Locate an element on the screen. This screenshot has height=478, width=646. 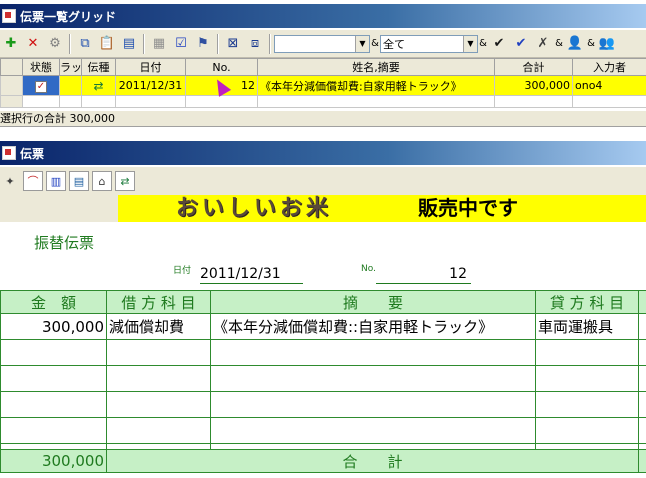
voucher-window-titlebar: 伝票 is located at coordinates (323, 153).